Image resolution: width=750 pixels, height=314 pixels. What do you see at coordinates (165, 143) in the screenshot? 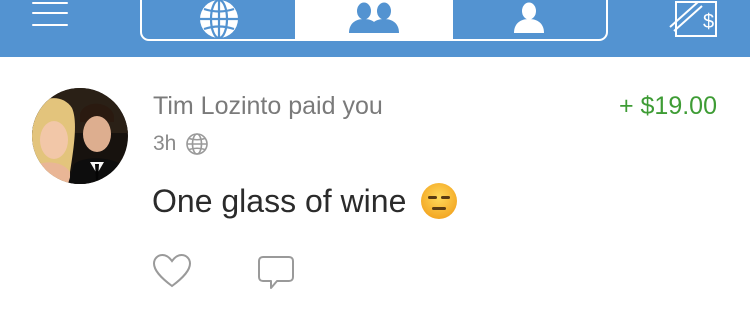
I see `timestamp: 3h` at bounding box center [165, 143].